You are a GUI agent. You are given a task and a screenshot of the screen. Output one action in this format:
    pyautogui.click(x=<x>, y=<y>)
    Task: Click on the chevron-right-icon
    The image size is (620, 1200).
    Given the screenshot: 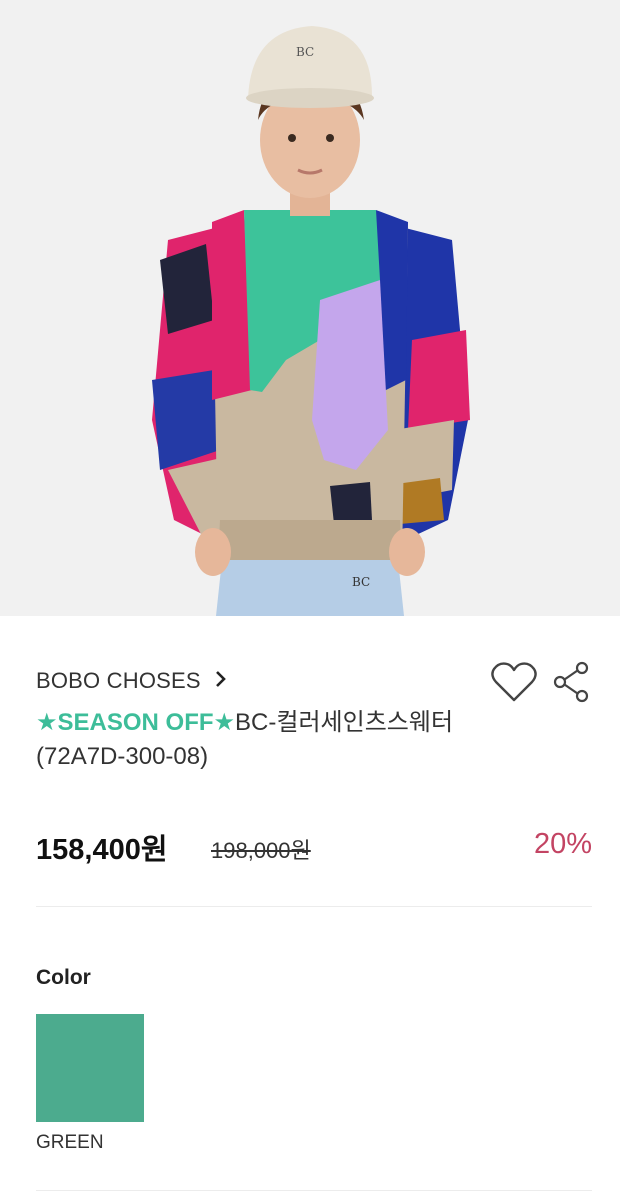 What is the action you would take?
    pyautogui.click(x=221, y=681)
    